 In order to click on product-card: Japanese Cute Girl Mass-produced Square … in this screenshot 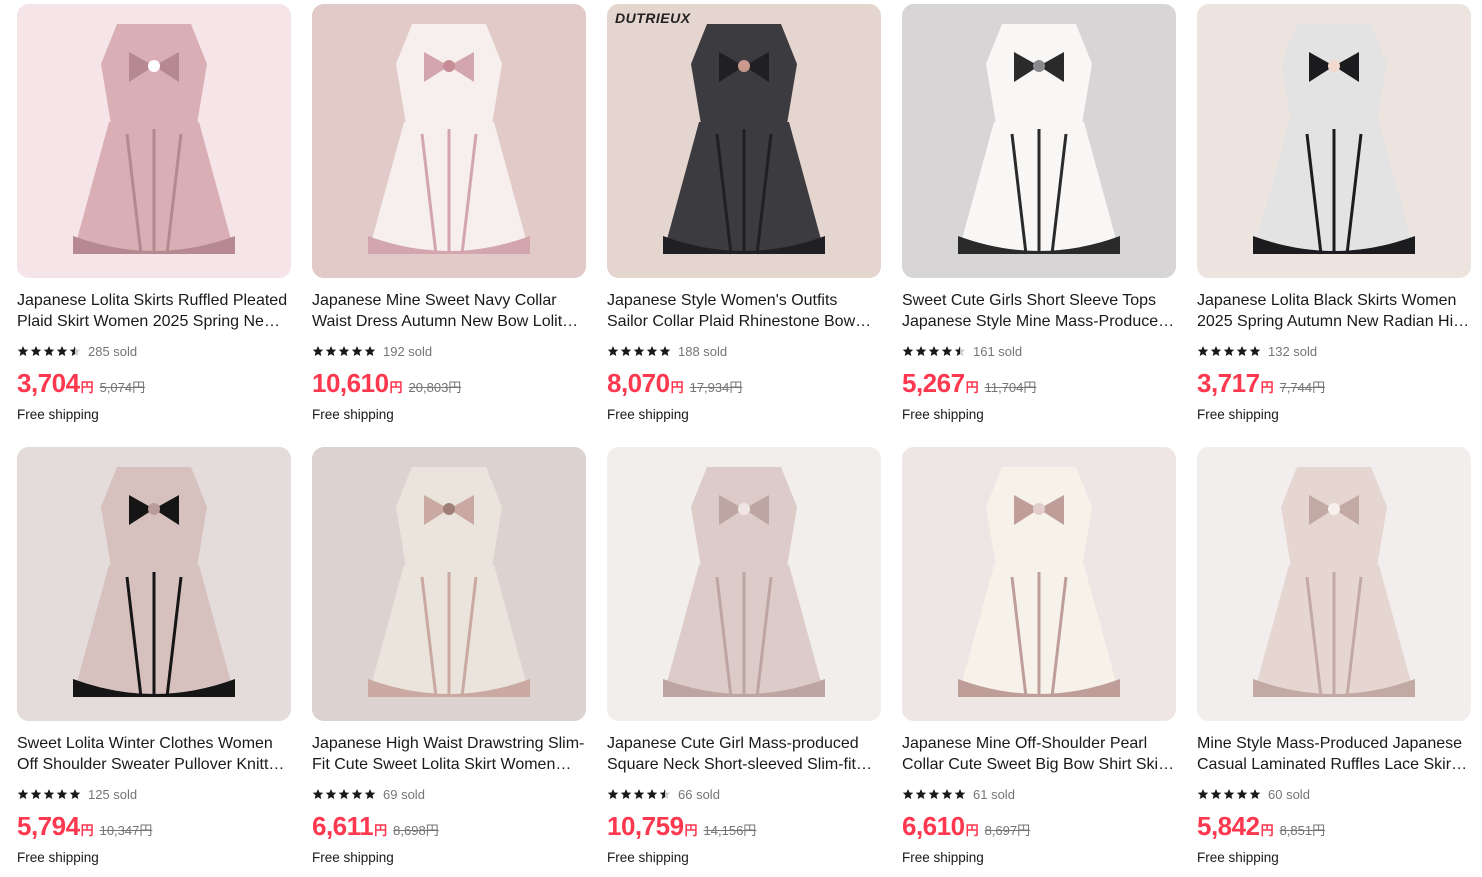, I will do `click(744, 662)`.